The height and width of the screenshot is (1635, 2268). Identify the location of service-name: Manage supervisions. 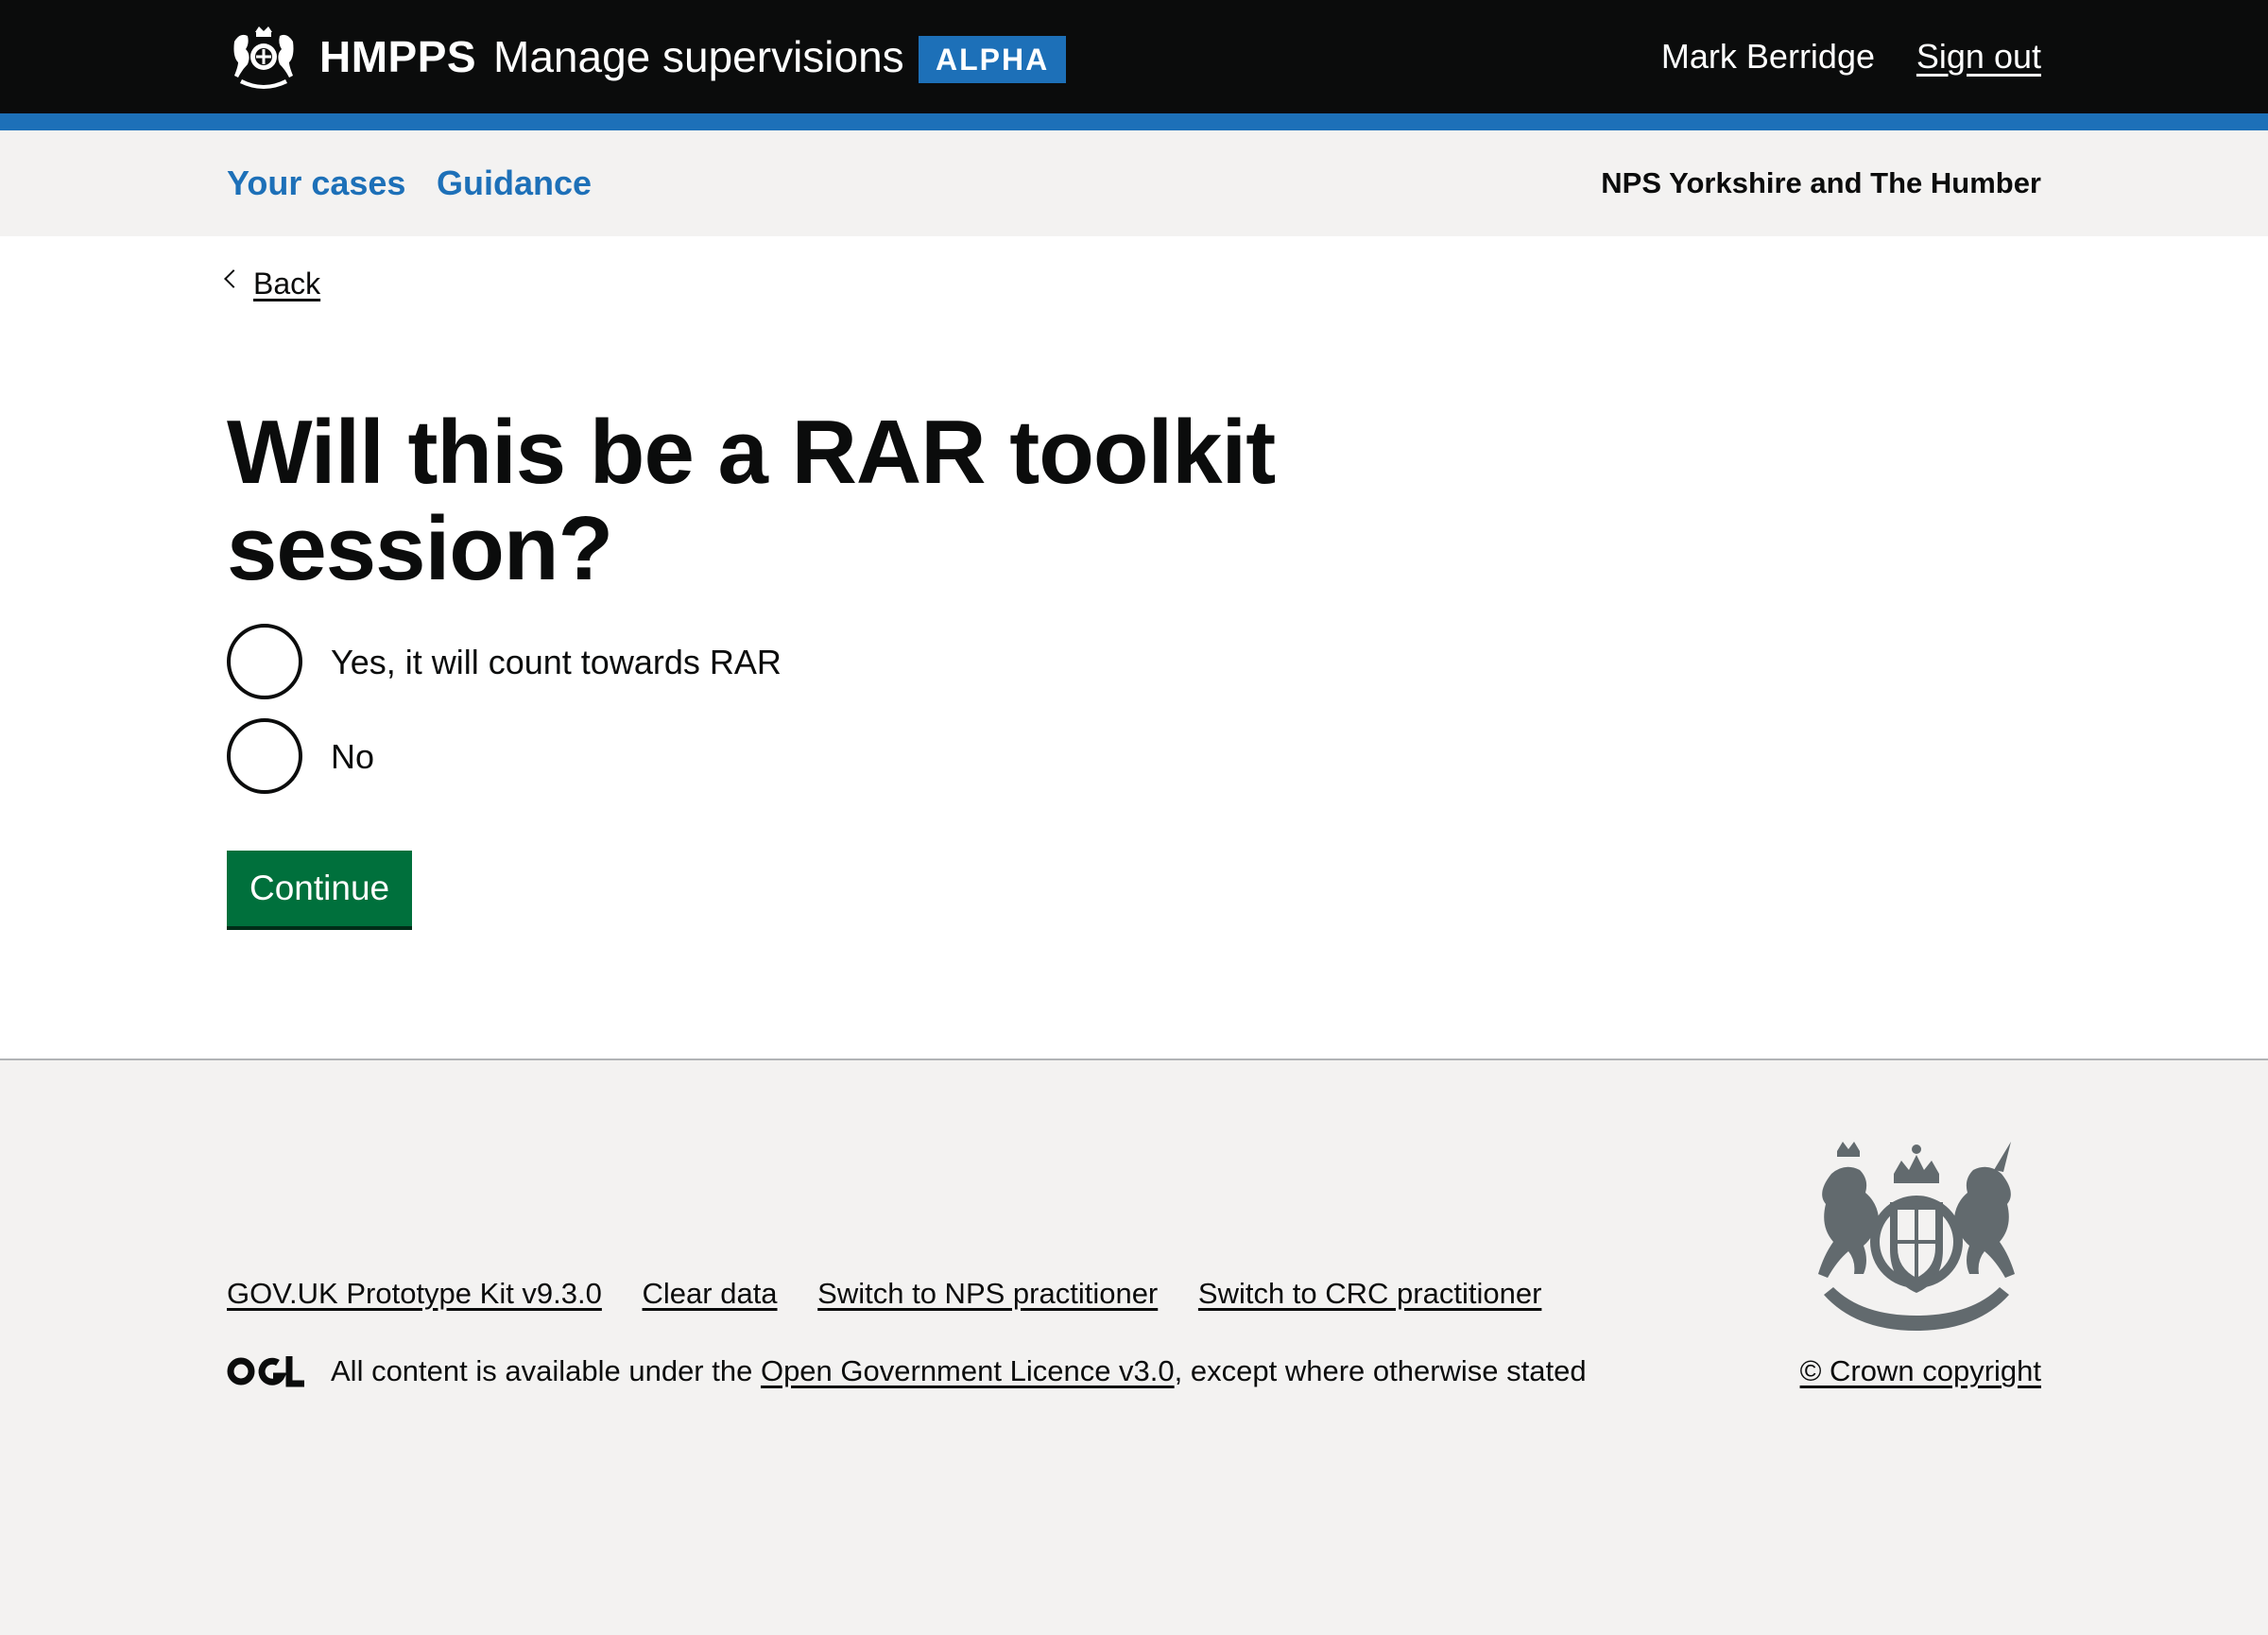
(698, 57).